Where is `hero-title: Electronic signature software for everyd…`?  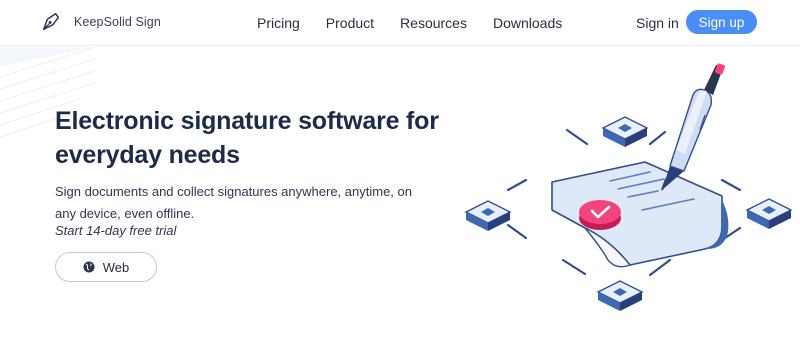
hero-title: Electronic signature software for everyd… is located at coordinates (247, 138).